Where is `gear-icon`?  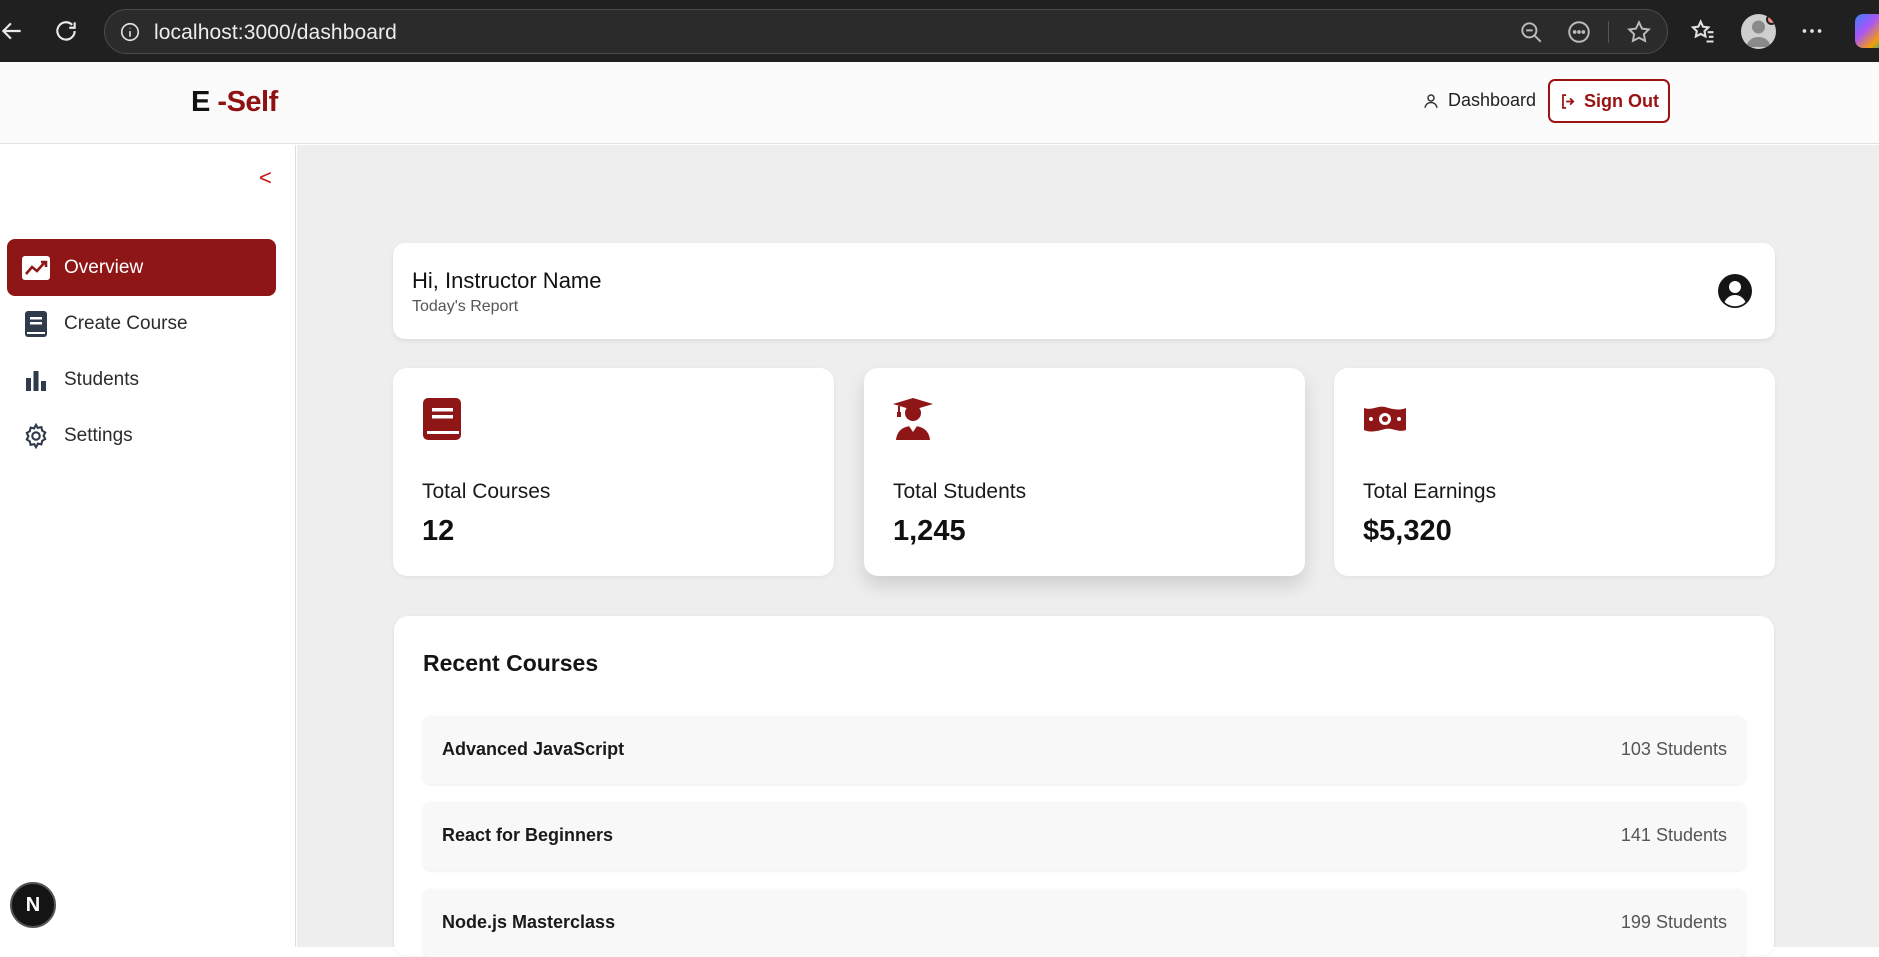
gear-icon is located at coordinates (36, 436).